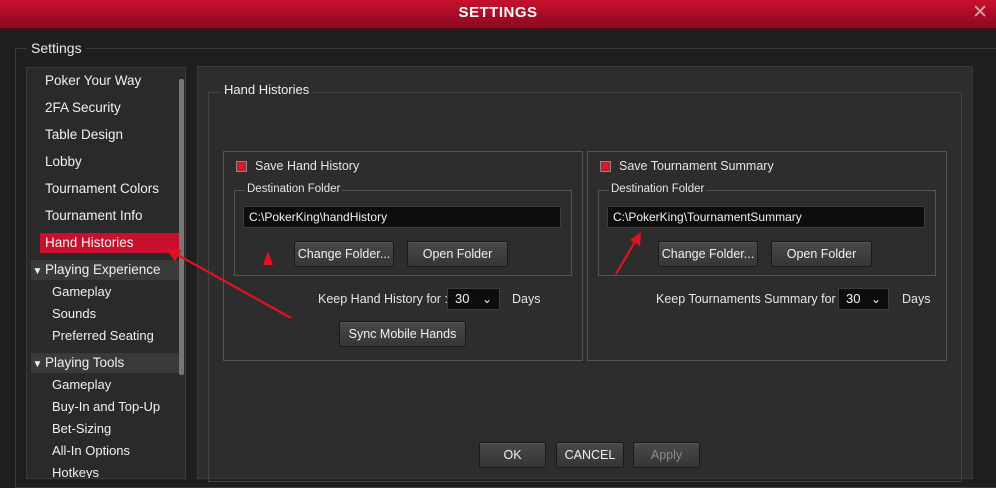 The width and height of the screenshot is (996, 488). Describe the element at coordinates (605, 166) in the screenshot. I see `save-tournament-summary-checkbox` at that location.